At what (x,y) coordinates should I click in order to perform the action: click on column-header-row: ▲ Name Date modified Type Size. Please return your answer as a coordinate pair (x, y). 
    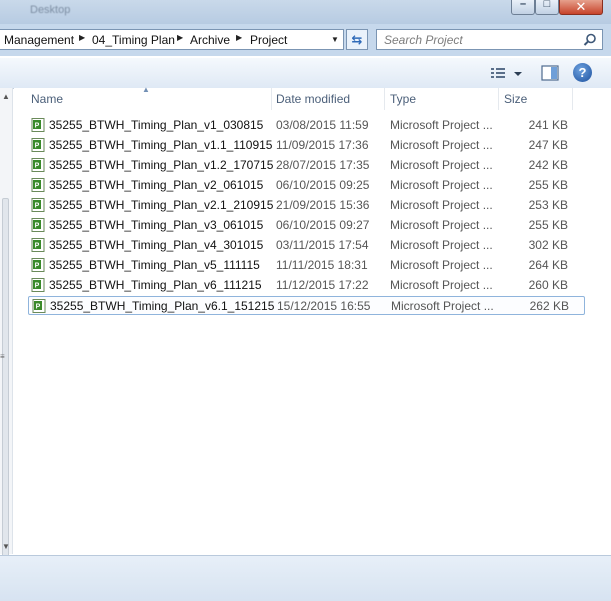
    Looking at the image, I should click on (312, 97).